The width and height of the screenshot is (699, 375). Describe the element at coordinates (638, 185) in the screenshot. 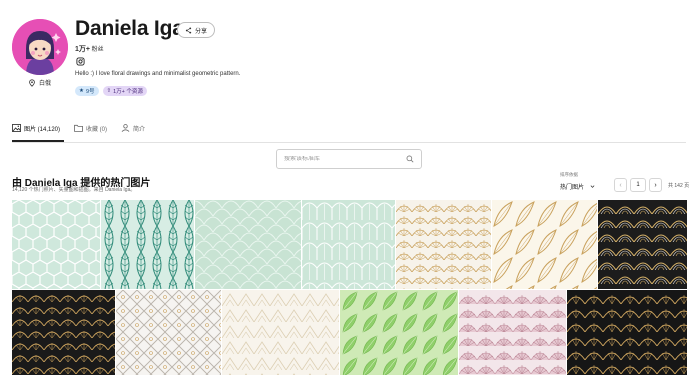

I see `page-input: 1` at that location.